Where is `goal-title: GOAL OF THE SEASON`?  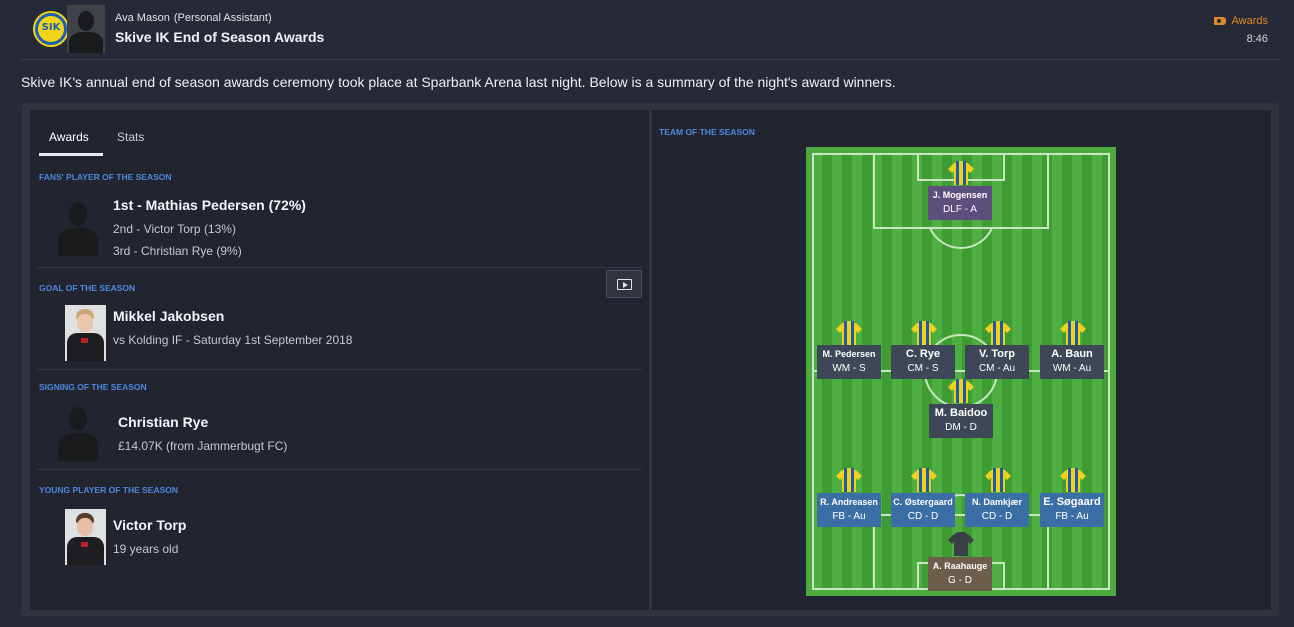 goal-title: GOAL OF THE SEASON is located at coordinates (87, 288).